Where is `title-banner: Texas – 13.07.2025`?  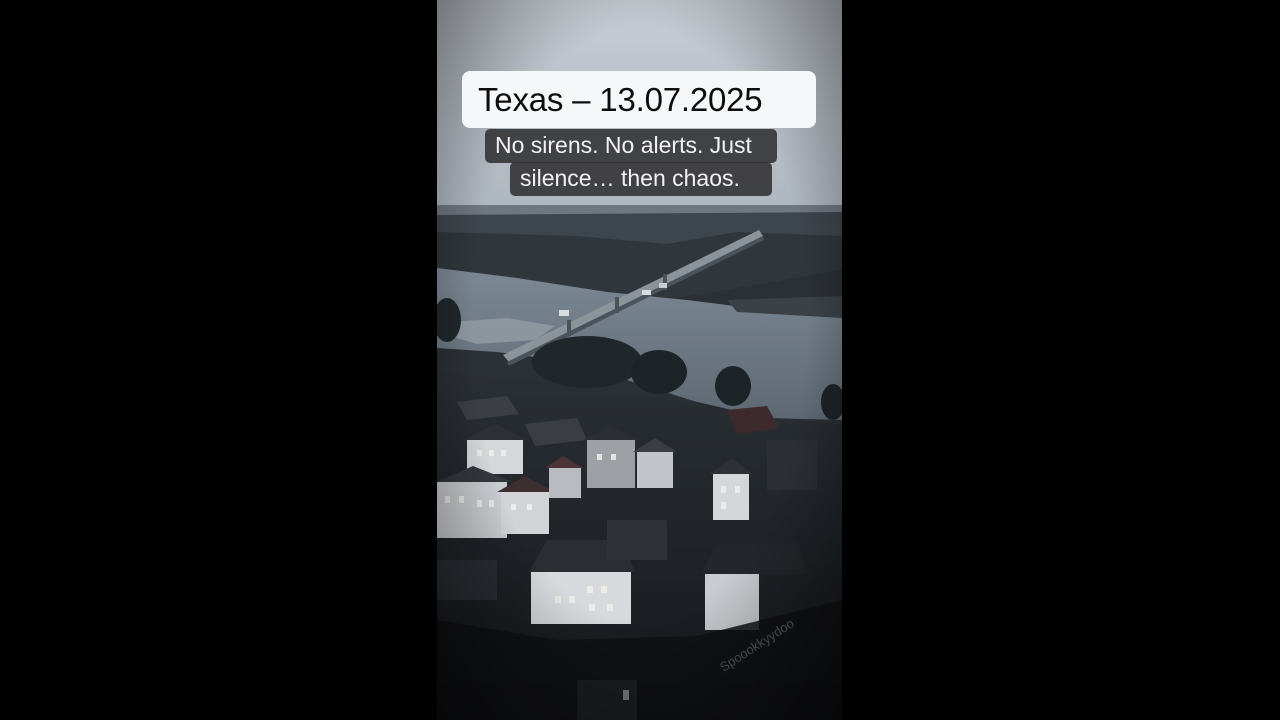
title-banner: Texas – 13.07.2025 is located at coordinates (639, 99).